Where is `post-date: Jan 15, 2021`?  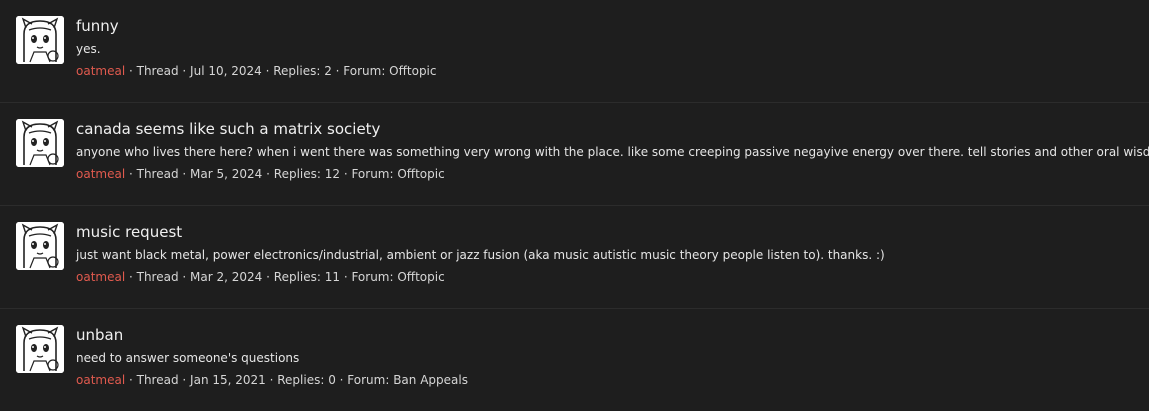 post-date: Jan 15, 2021 is located at coordinates (228, 380).